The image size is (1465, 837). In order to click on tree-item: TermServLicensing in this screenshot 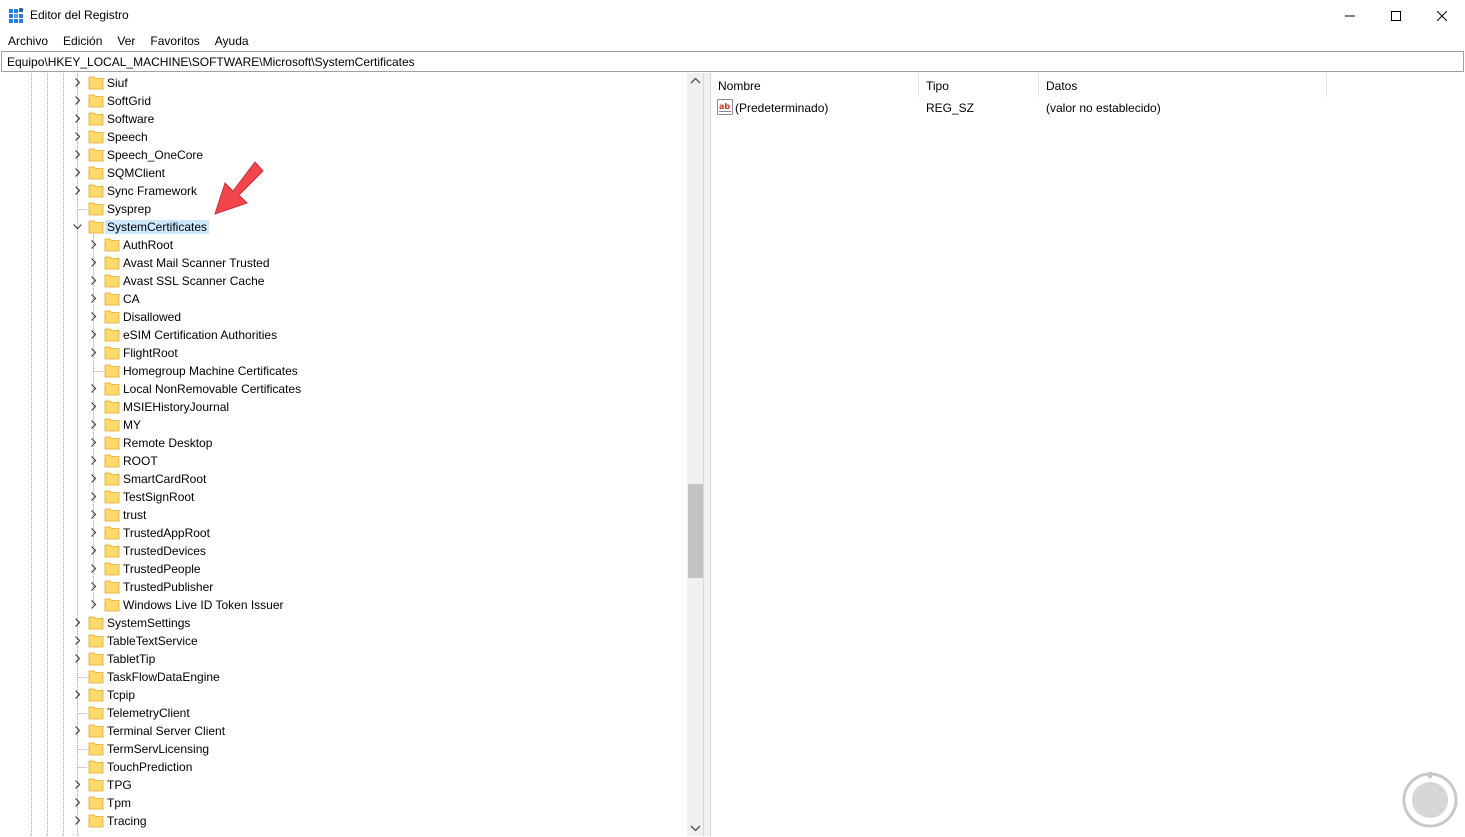, I will do `click(344, 749)`.